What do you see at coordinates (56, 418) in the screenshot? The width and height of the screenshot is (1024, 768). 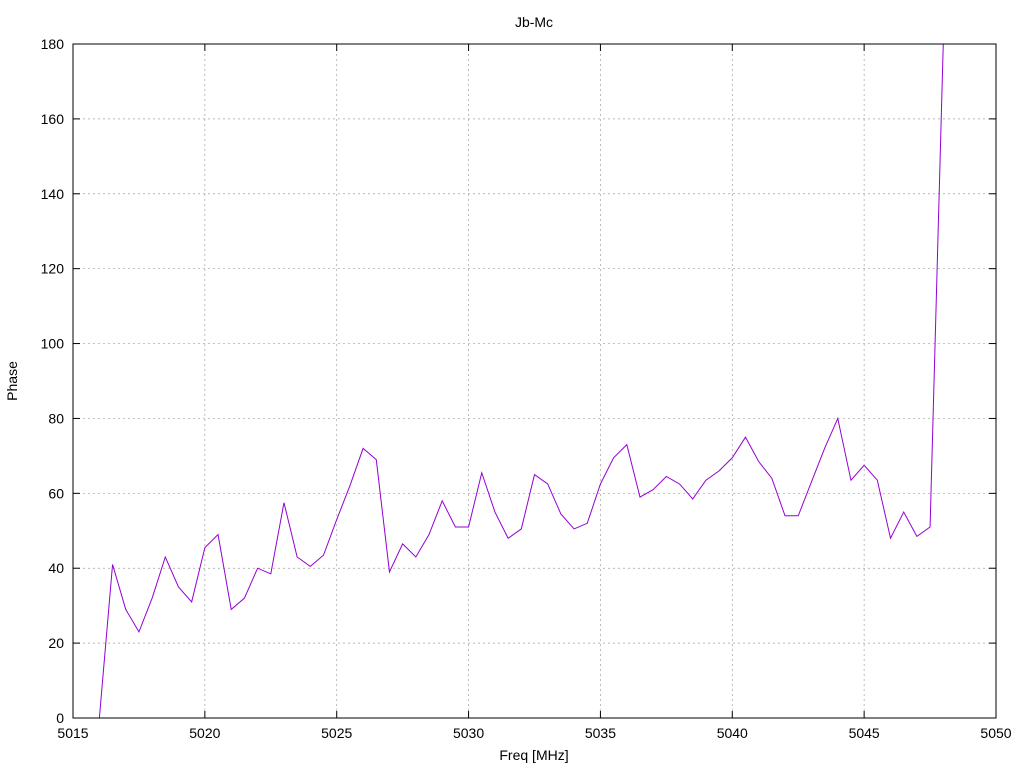 I see `y-tick-label: 80` at bounding box center [56, 418].